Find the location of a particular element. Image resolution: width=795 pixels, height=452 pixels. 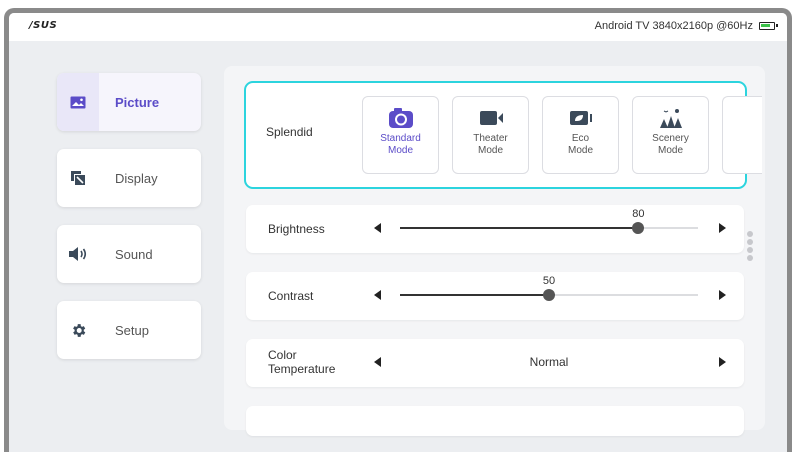

status-area: Android TV 3840x2160p @60Hz is located at coordinates (686, 26).